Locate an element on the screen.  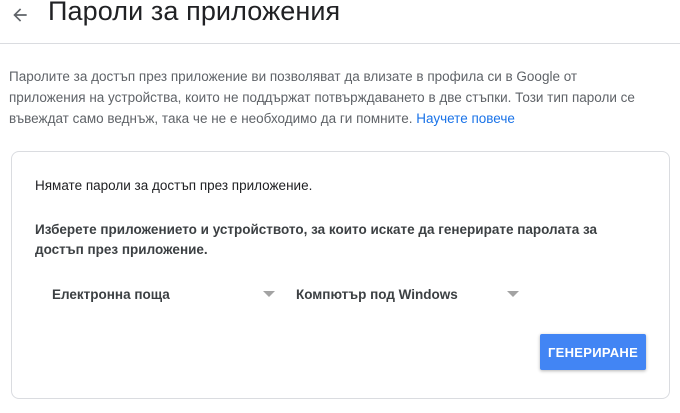
back-button is located at coordinates (20, 15).